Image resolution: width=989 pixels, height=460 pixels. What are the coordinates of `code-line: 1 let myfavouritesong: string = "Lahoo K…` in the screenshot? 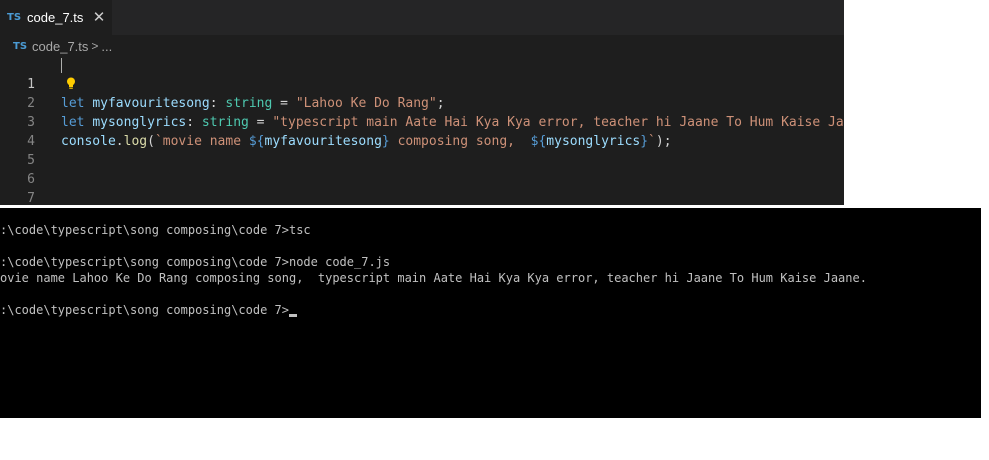 It's located at (422, 83).